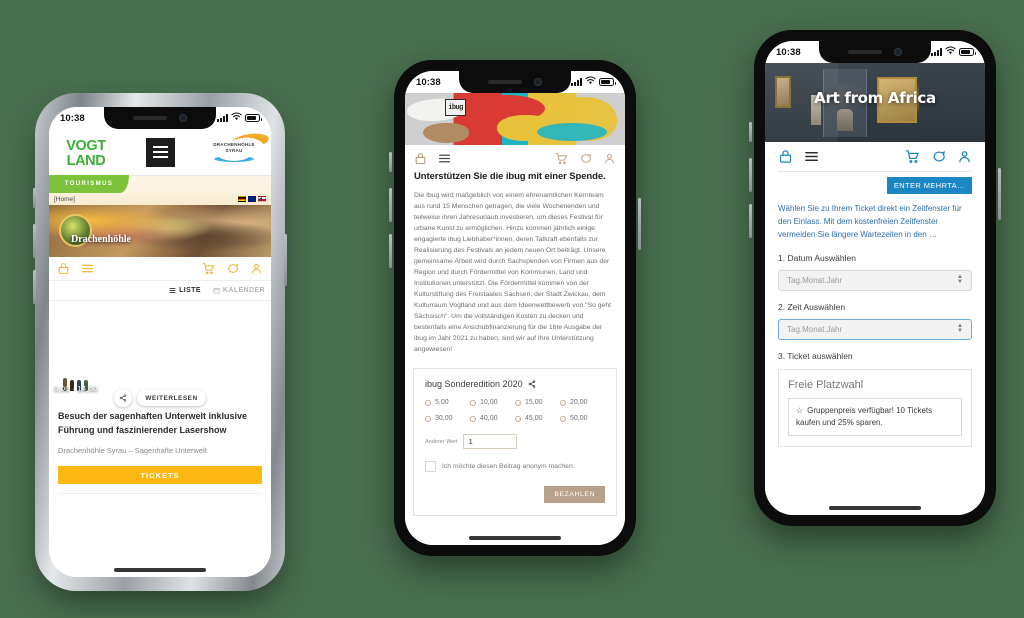 The height and width of the screenshot is (618, 1024). I want to click on breadcrumb: [Home], so click(64, 199).